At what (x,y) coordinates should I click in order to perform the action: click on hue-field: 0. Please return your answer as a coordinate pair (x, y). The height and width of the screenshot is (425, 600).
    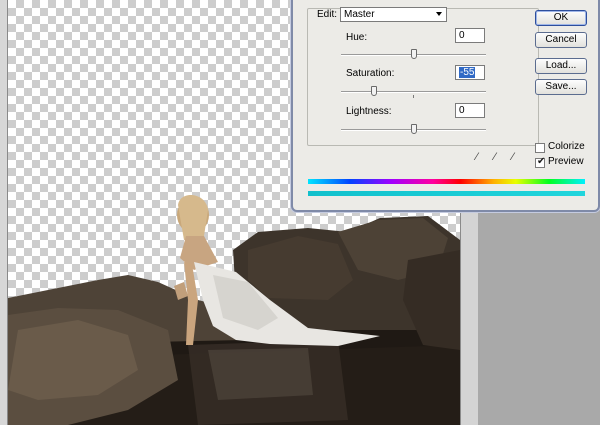
    Looking at the image, I should click on (470, 35).